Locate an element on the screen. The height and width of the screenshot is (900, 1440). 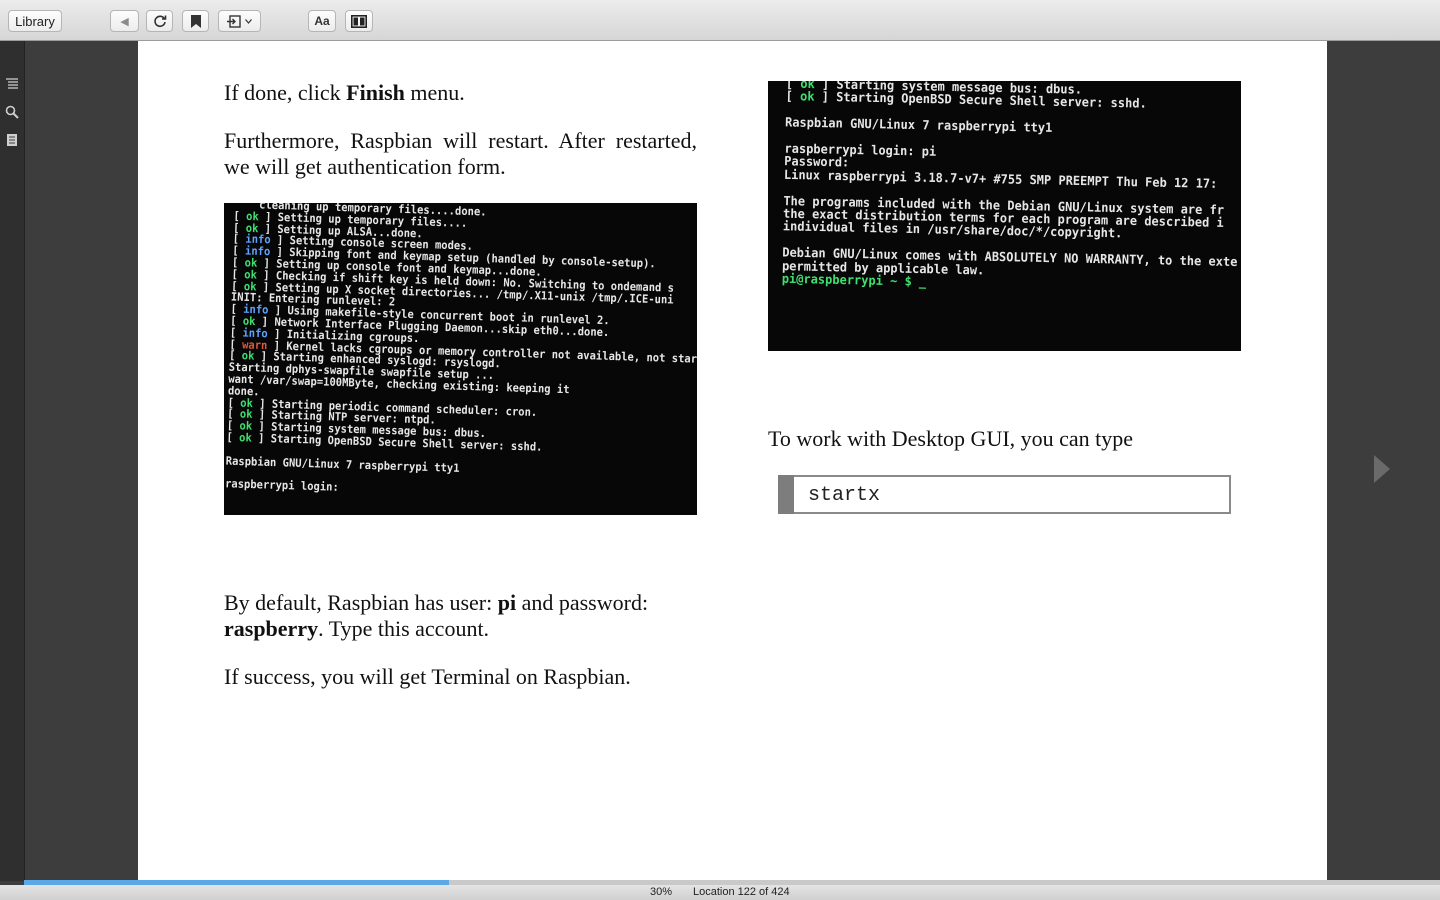
search-icon is located at coordinates (12, 112).